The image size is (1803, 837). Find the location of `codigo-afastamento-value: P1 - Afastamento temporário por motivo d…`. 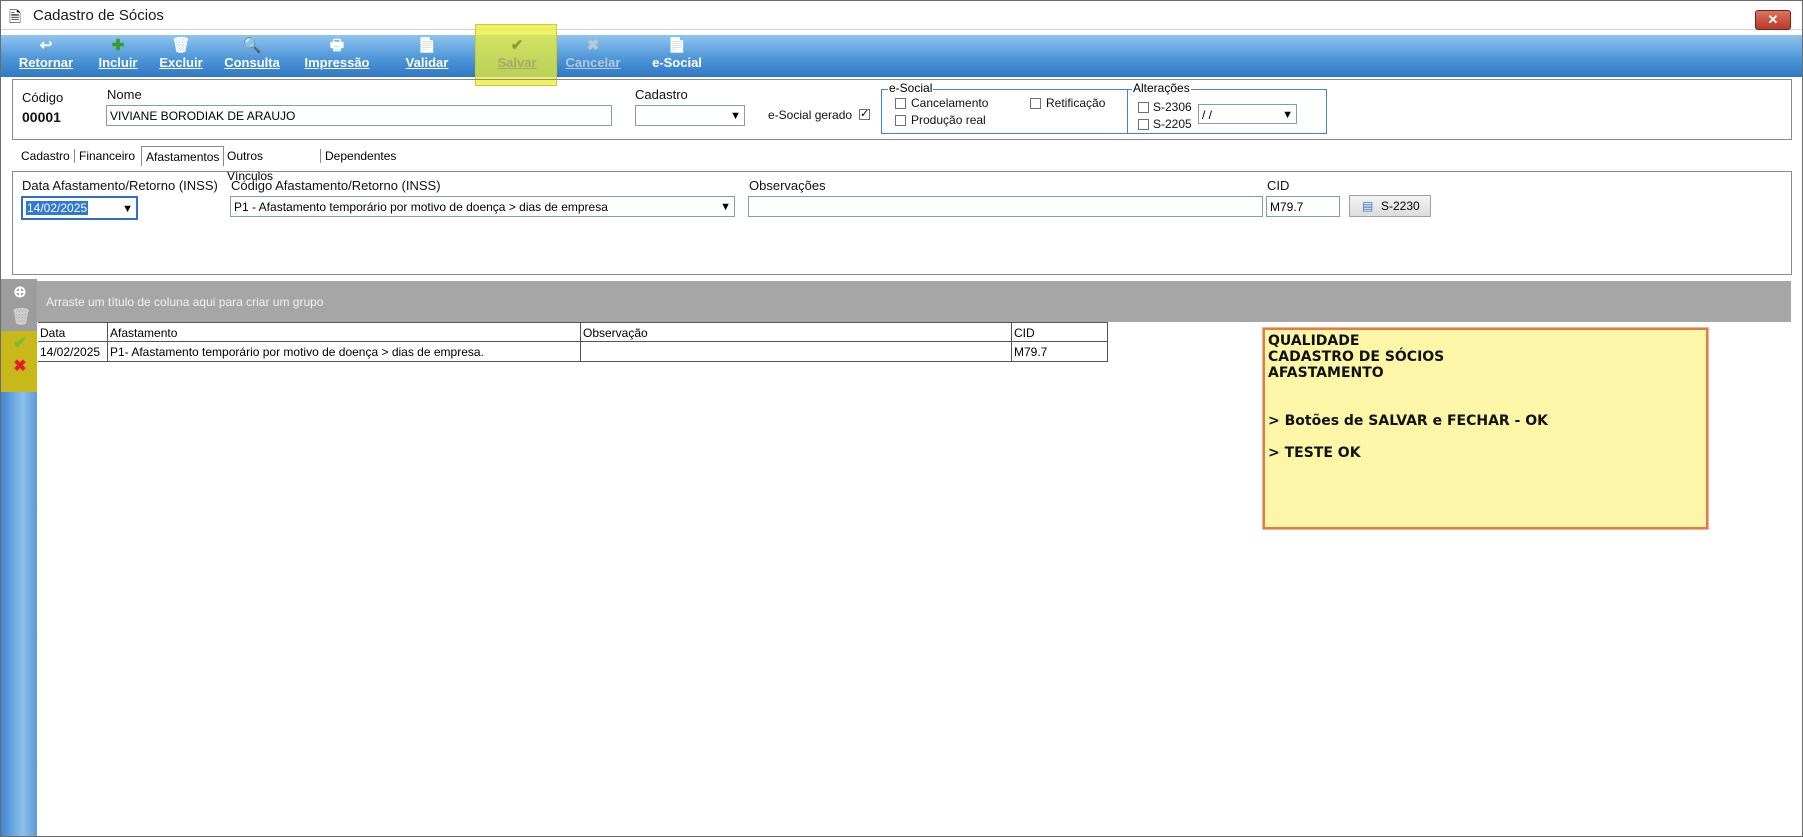

codigo-afastamento-value: P1 - Afastamento temporário por motivo d… is located at coordinates (421, 207).